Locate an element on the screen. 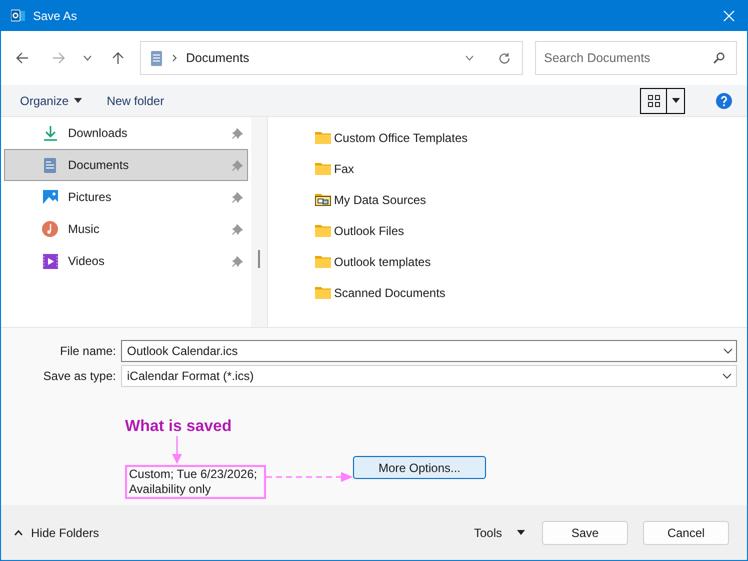  folder-item: Outlook templates is located at coordinates (373, 268).